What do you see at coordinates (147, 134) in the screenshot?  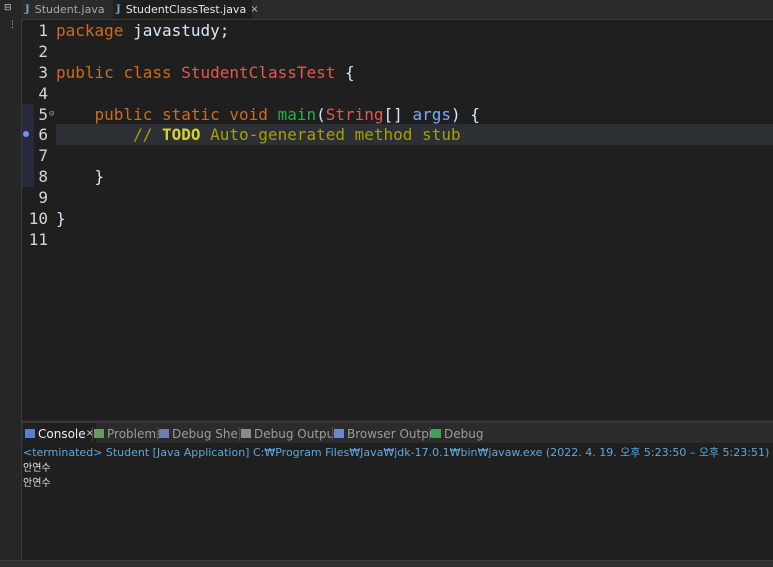 I see `code-token: //` at bounding box center [147, 134].